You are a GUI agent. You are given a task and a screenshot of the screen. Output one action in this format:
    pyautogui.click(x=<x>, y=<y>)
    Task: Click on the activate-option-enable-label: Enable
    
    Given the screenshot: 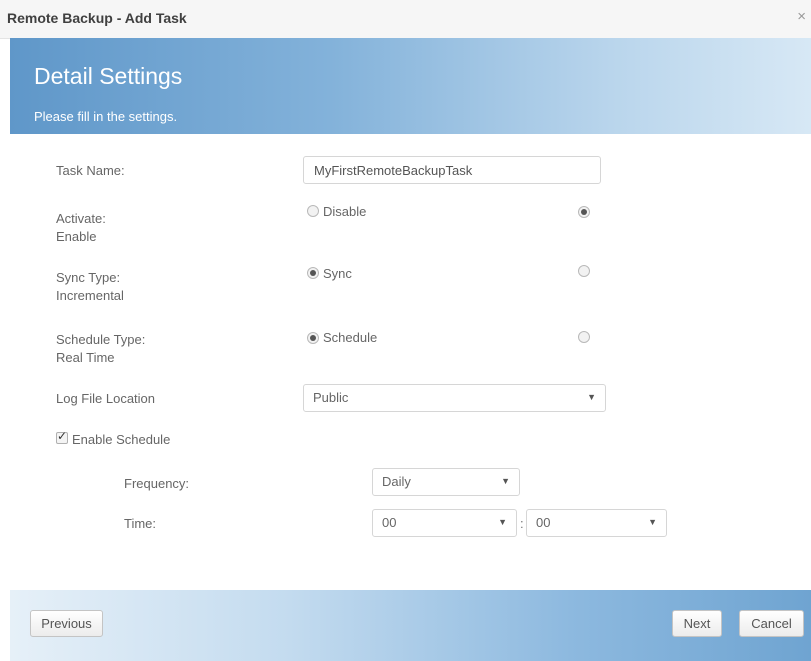 What is the action you would take?
    pyautogui.click(x=76, y=236)
    